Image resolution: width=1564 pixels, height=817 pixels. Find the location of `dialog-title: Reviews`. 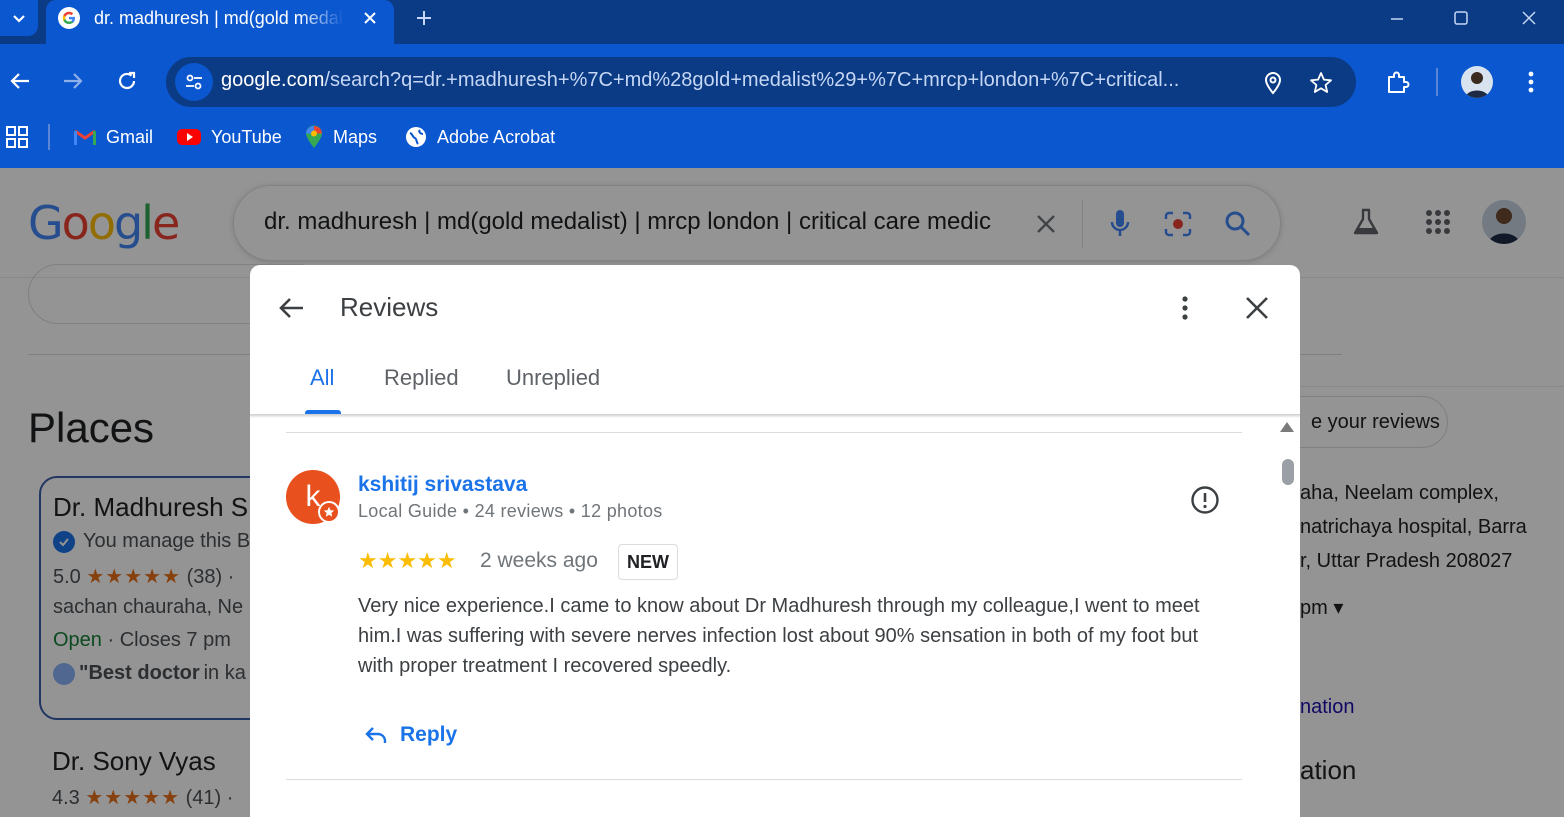

dialog-title: Reviews is located at coordinates (389, 307).